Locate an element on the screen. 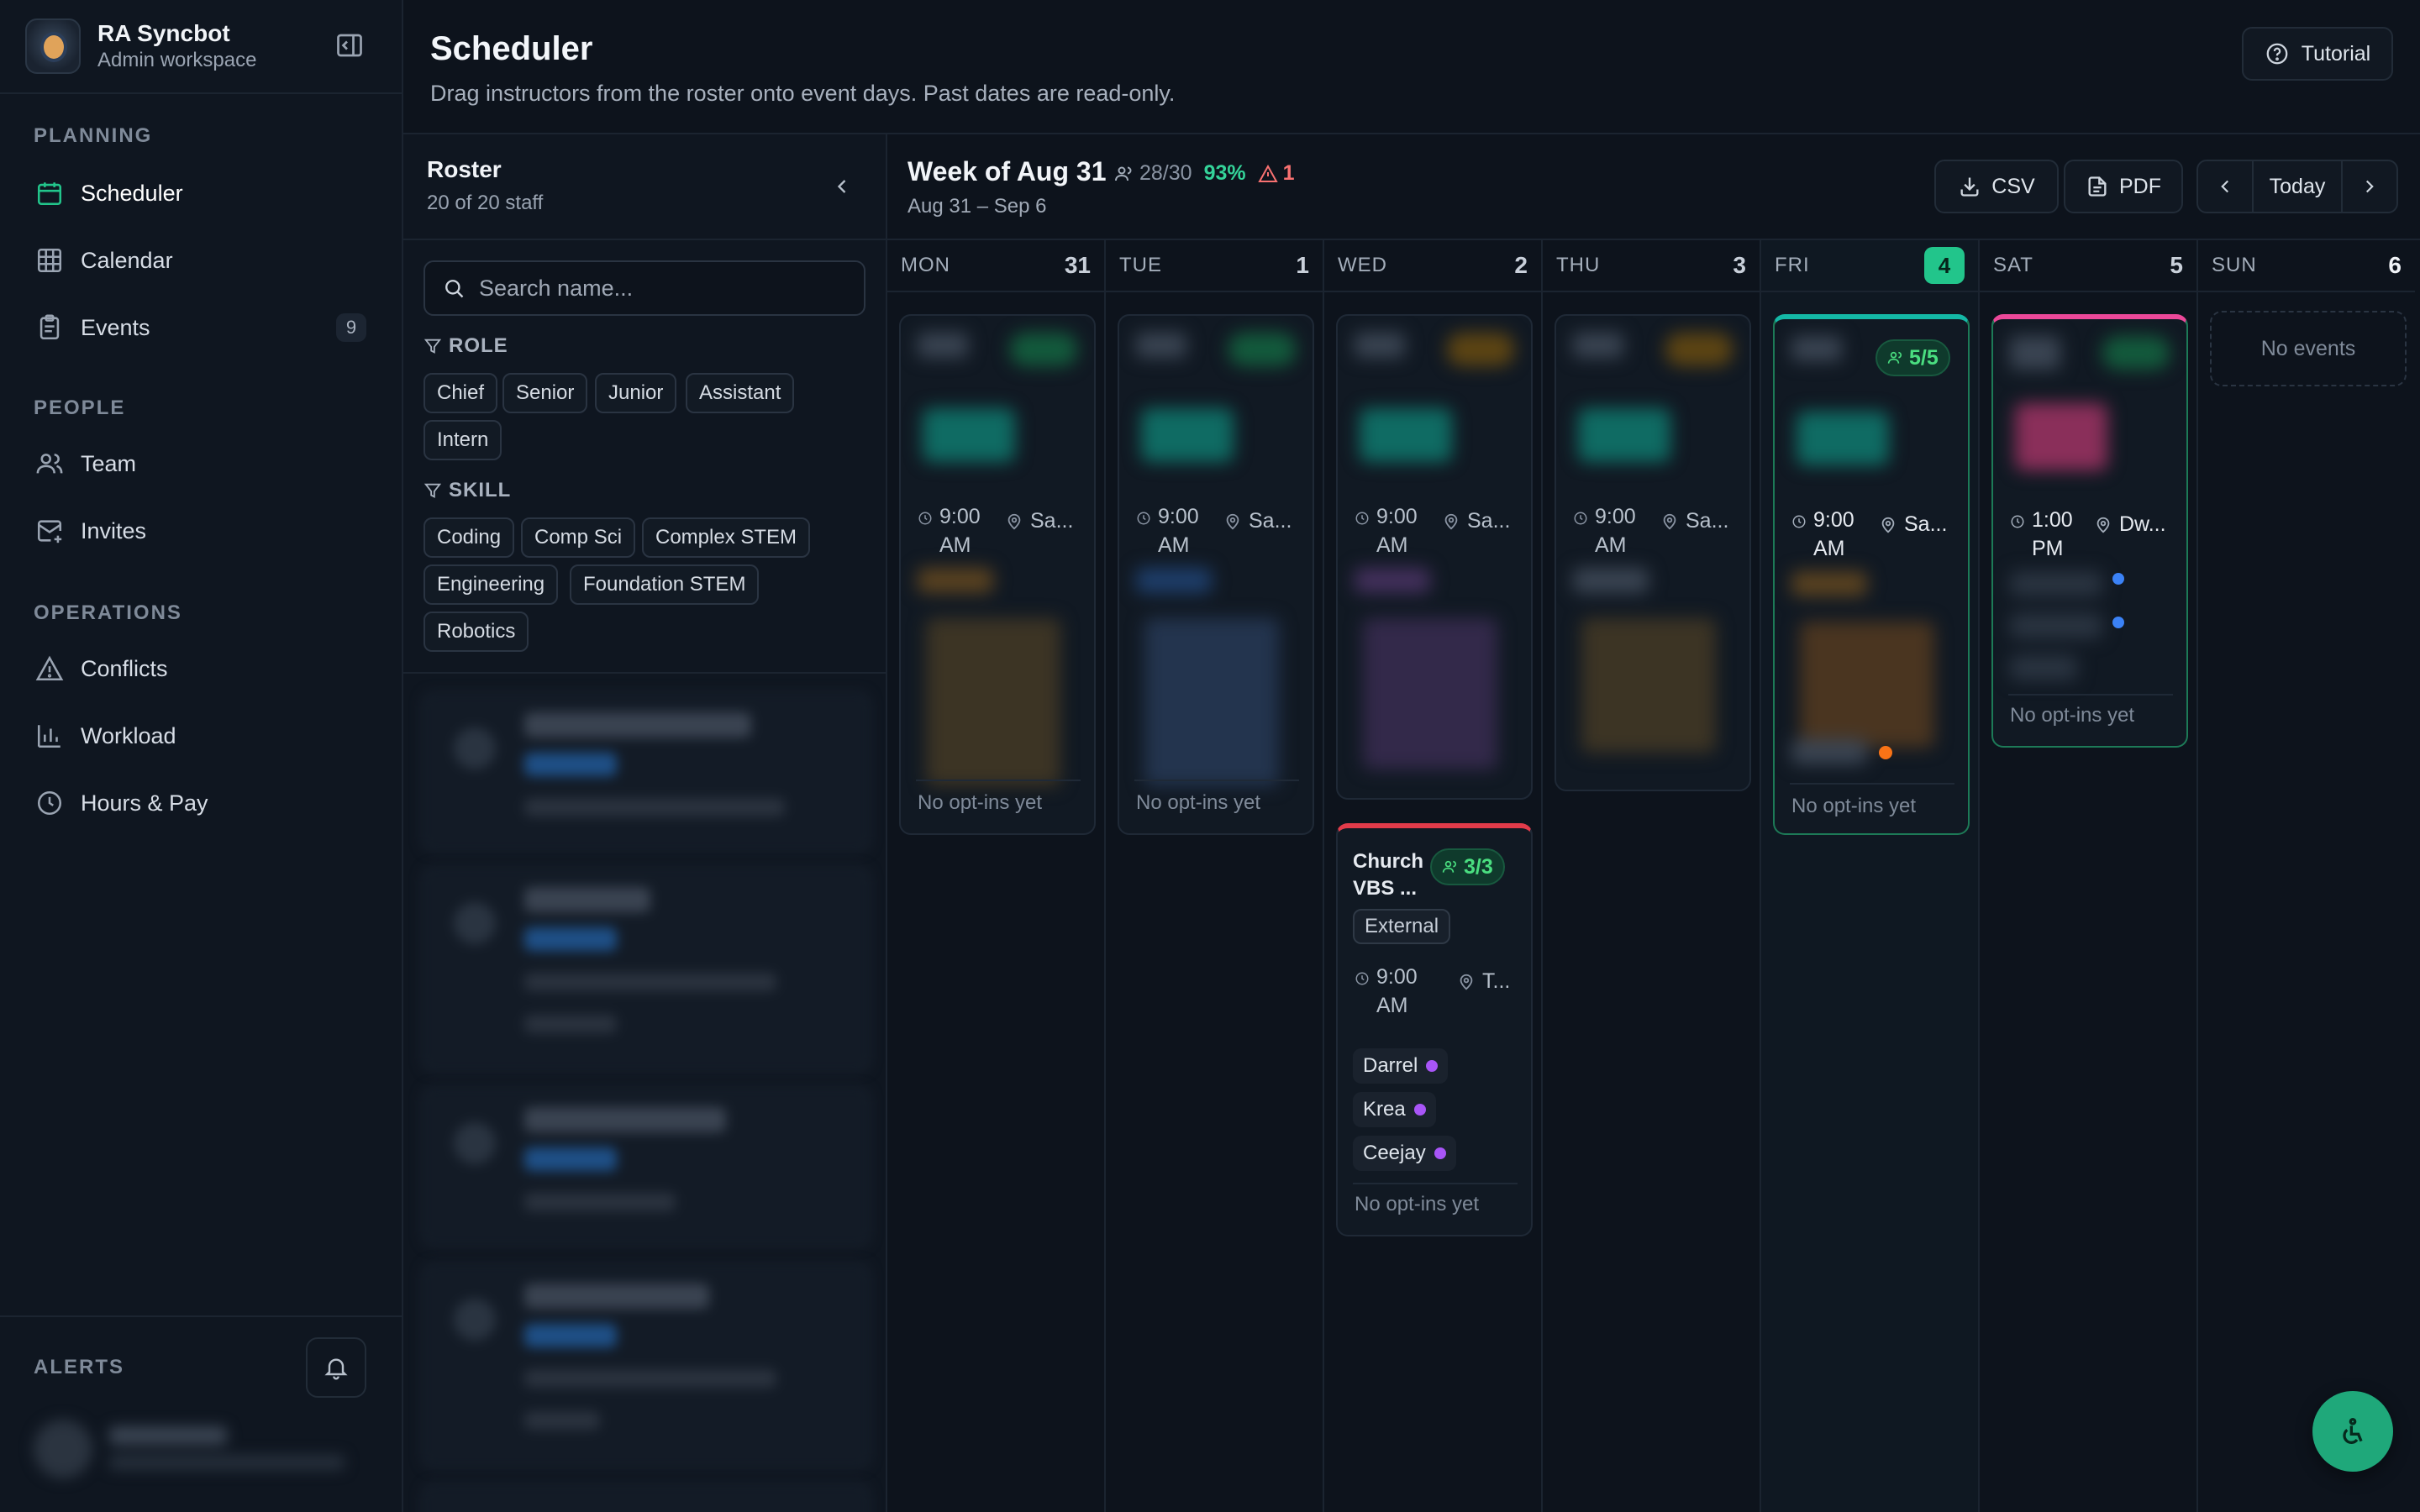 This screenshot has width=2420, height=1512. day-column-sun: SUN 6 No events is located at coordinates (2309, 876).